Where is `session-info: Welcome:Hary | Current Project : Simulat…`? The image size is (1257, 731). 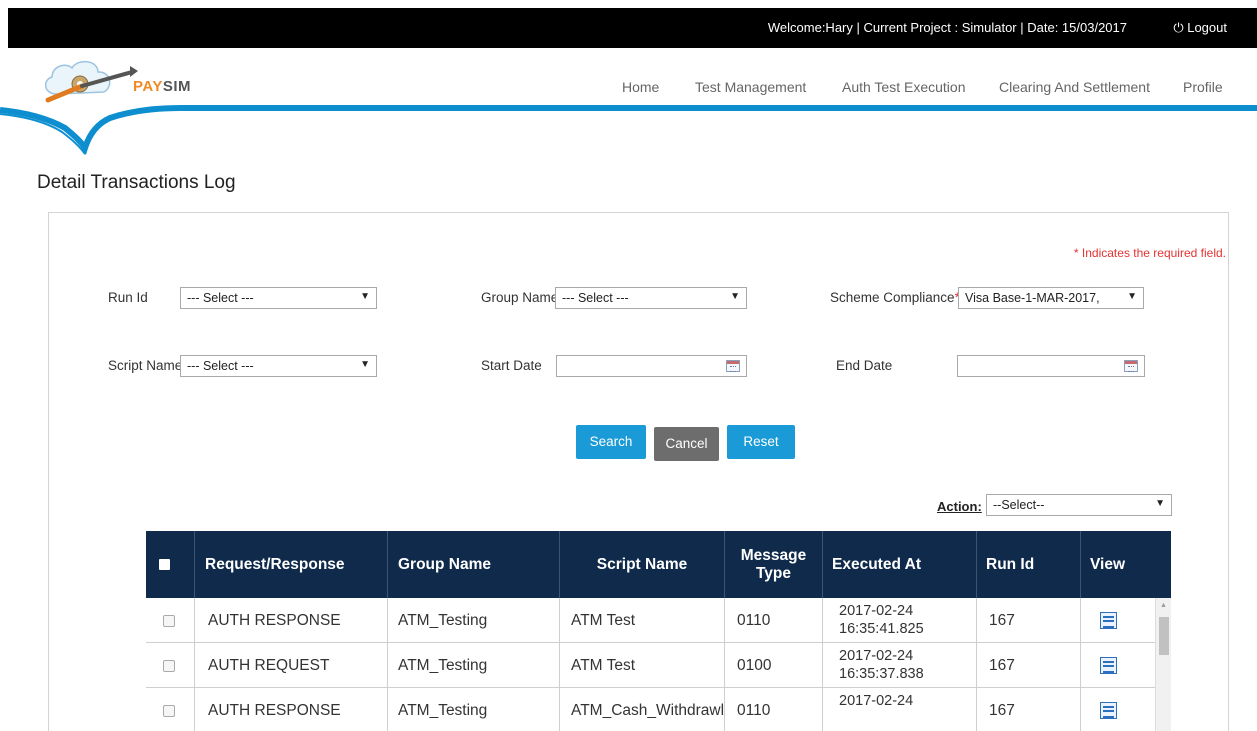 session-info: Welcome:Hary | Current Project : Simulat… is located at coordinates (947, 27).